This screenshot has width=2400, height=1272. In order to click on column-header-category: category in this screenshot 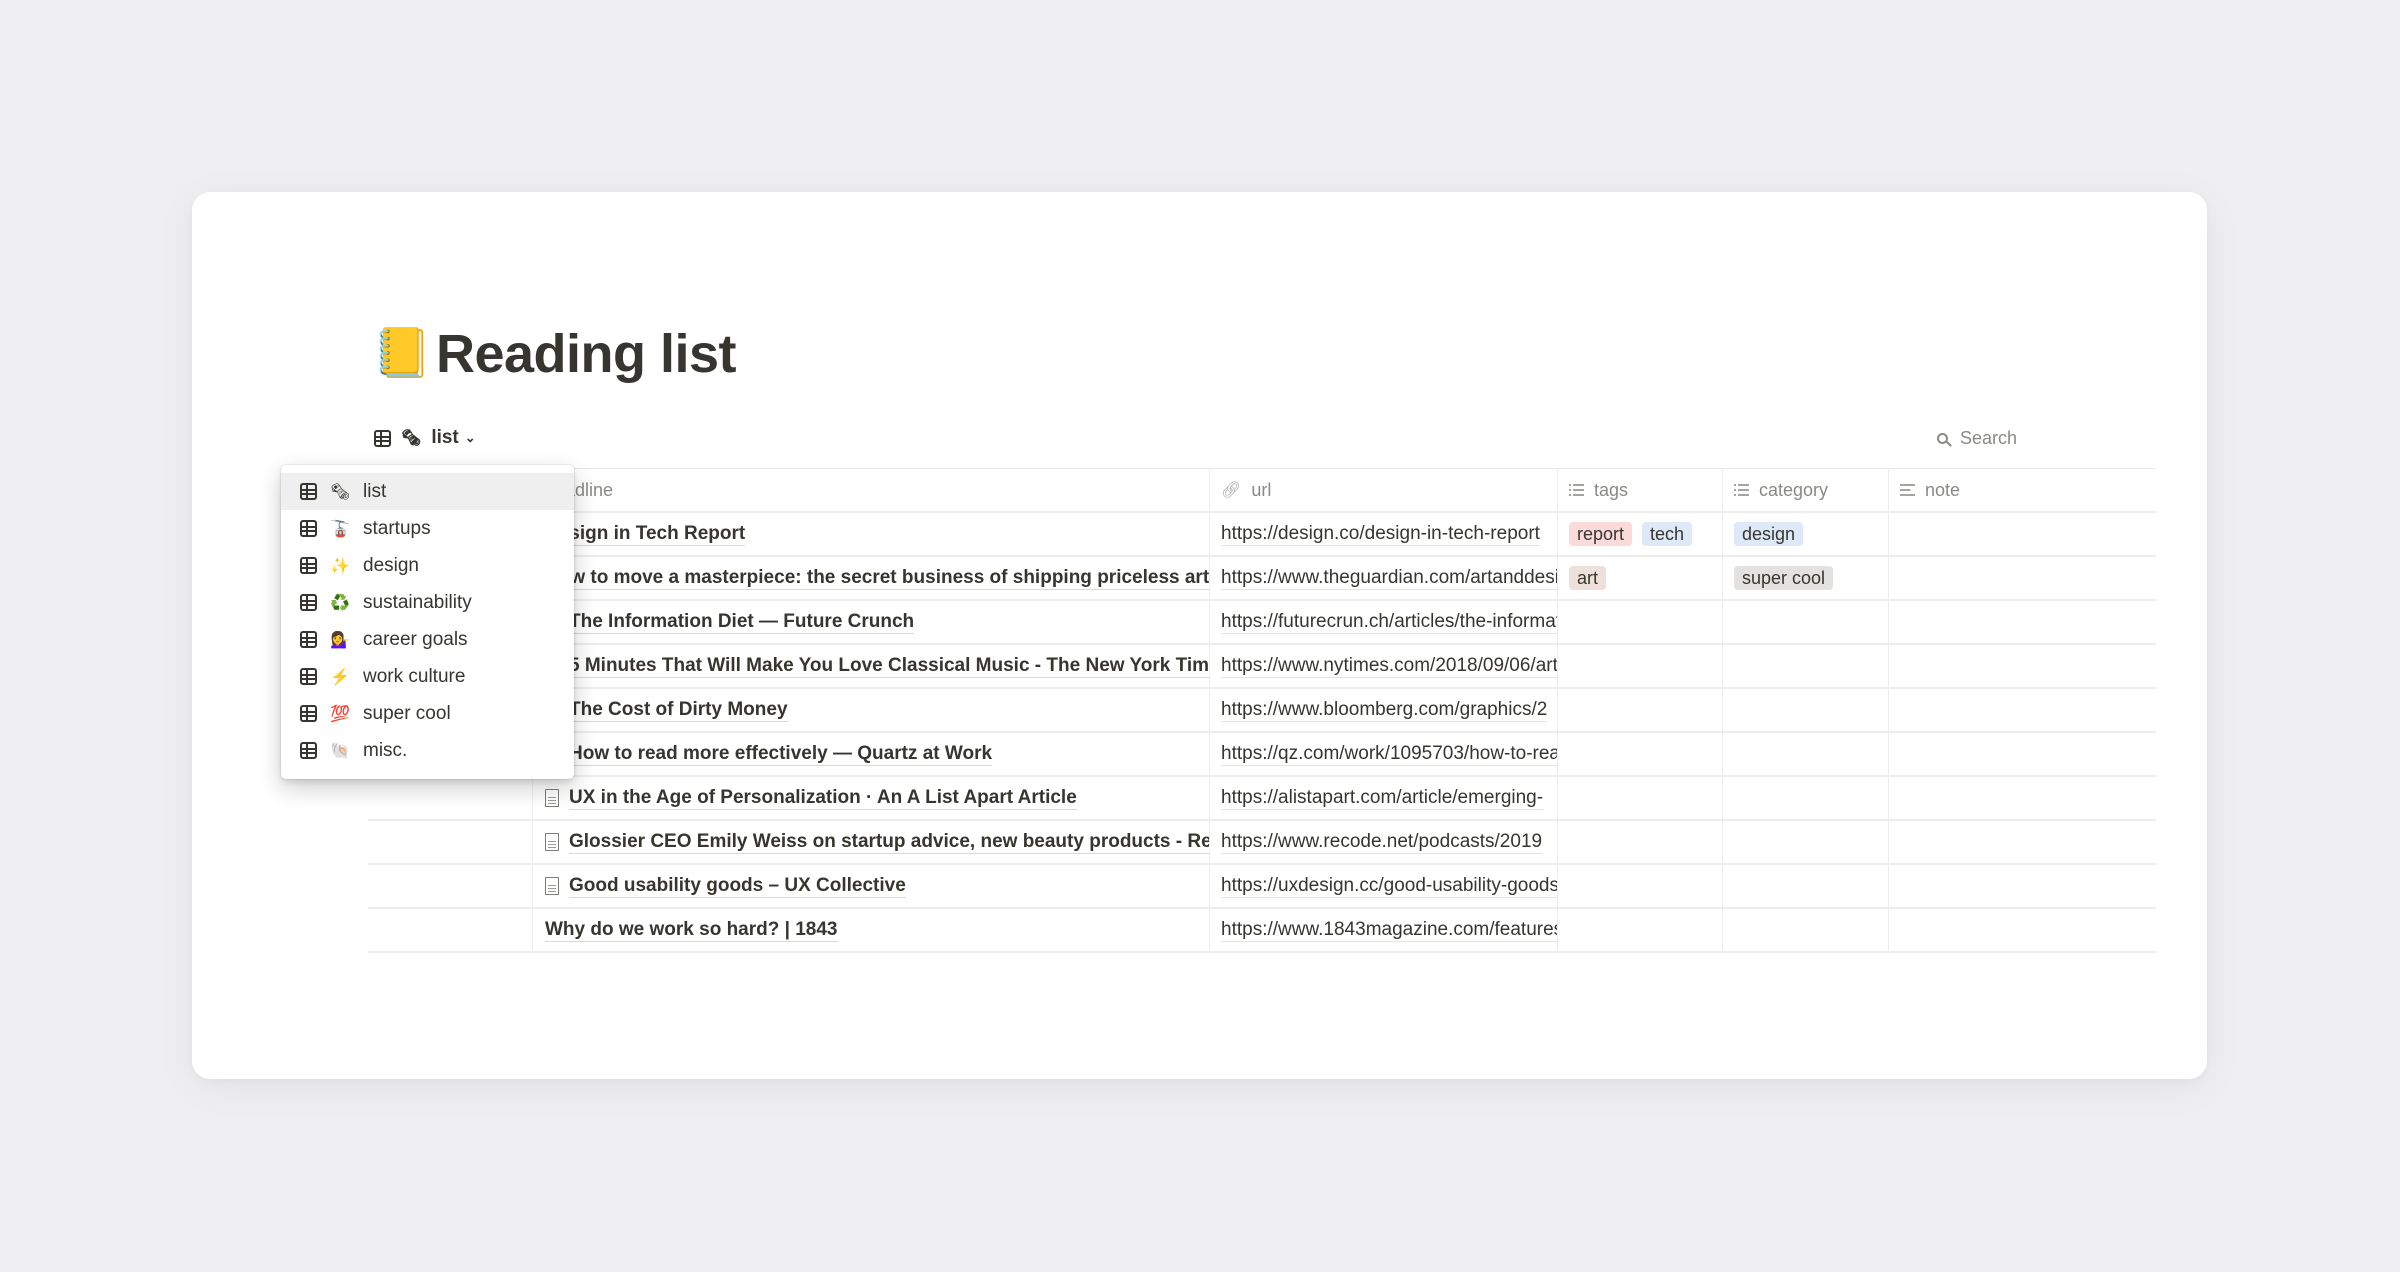, I will do `click(1806, 490)`.